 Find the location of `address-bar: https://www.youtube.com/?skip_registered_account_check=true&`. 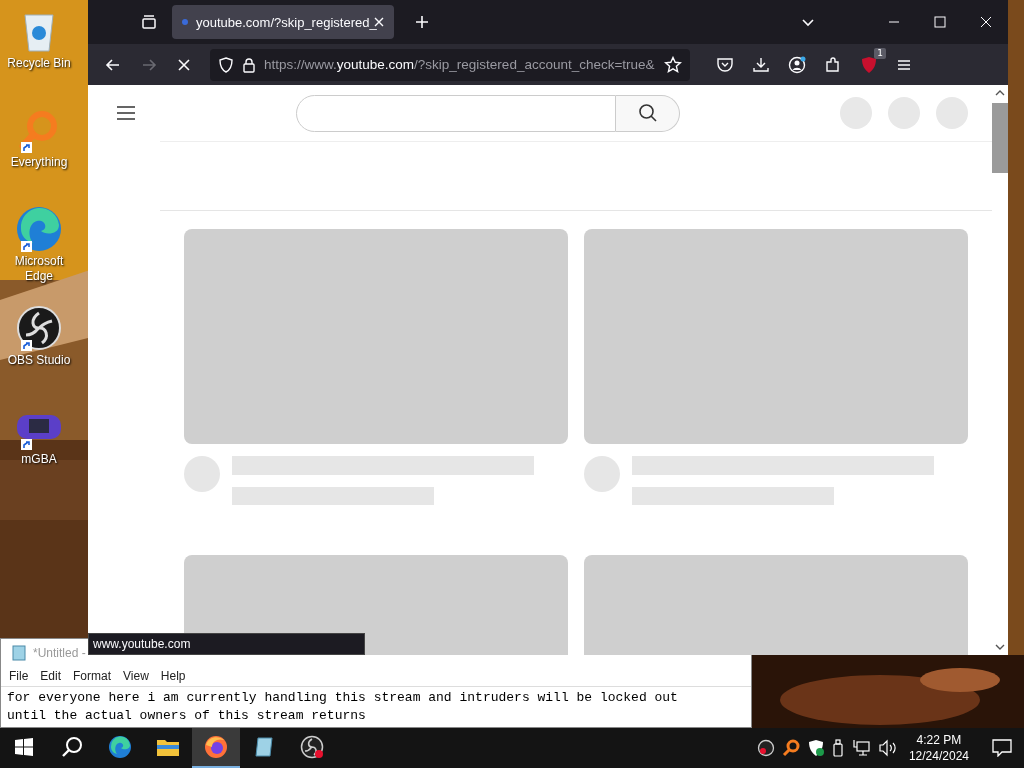

address-bar: https://www.youtube.com/?skip_registered_account_check=true& is located at coordinates (450, 64).